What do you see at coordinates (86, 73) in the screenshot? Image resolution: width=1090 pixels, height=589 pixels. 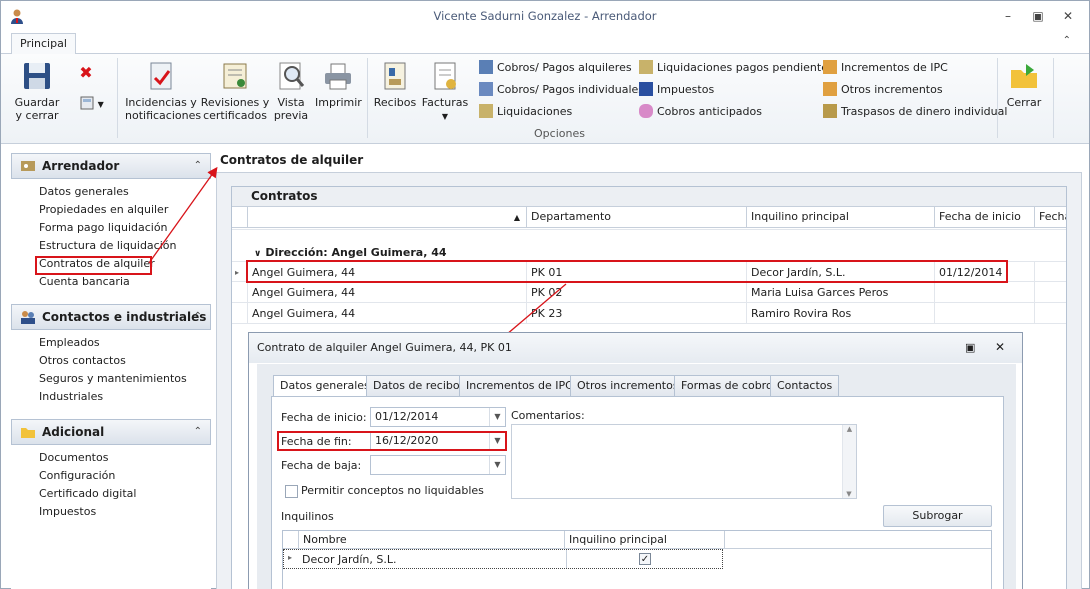 I see `delete-icon: ✖` at bounding box center [86, 73].